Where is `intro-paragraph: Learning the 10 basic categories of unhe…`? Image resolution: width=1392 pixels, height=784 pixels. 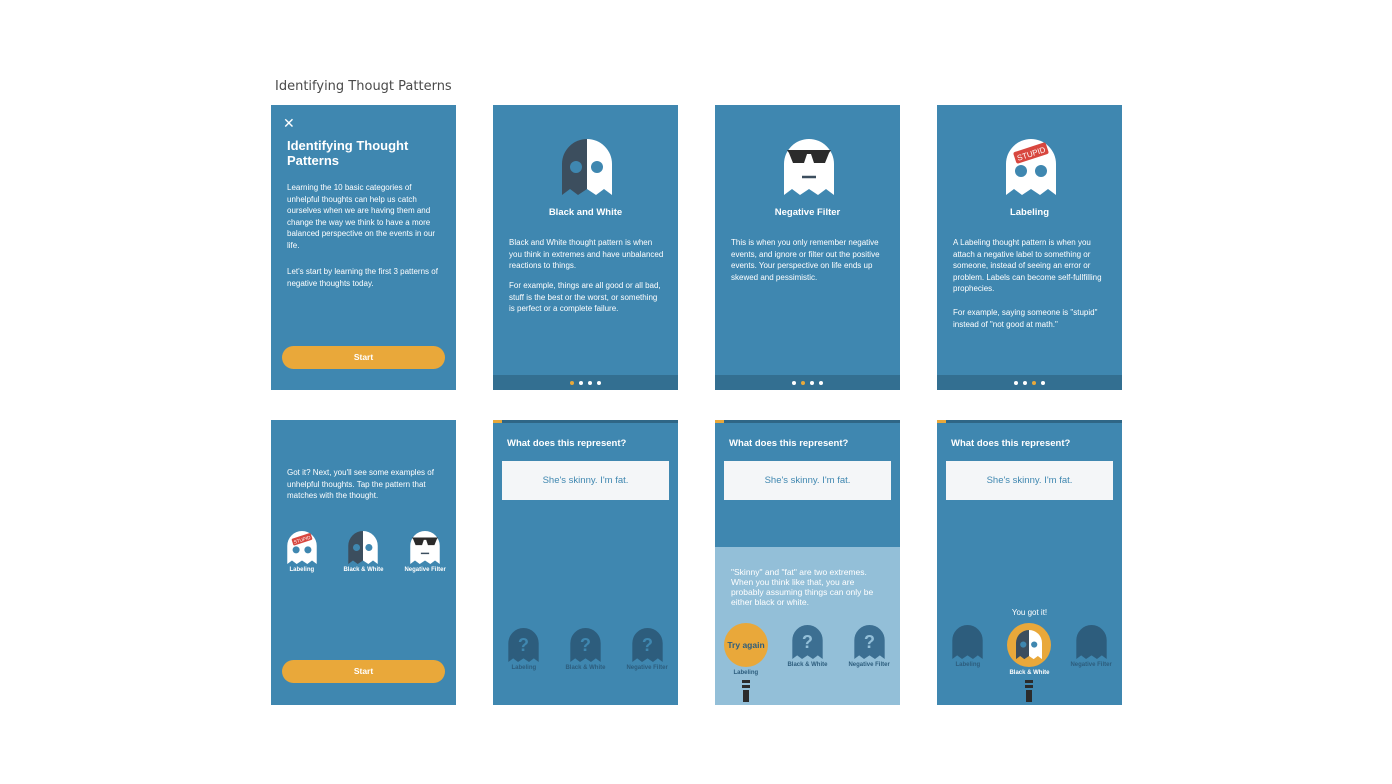 intro-paragraph: Learning the 10 basic categories of unhe… is located at coordinates (361, 216).